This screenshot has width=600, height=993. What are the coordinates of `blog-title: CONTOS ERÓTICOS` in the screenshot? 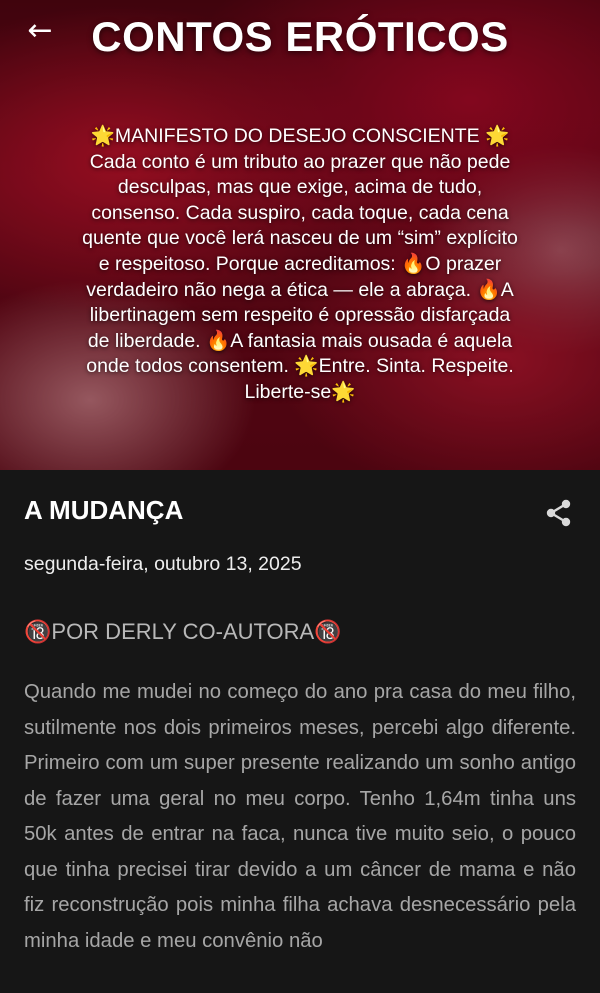 It's located at (300, 36).